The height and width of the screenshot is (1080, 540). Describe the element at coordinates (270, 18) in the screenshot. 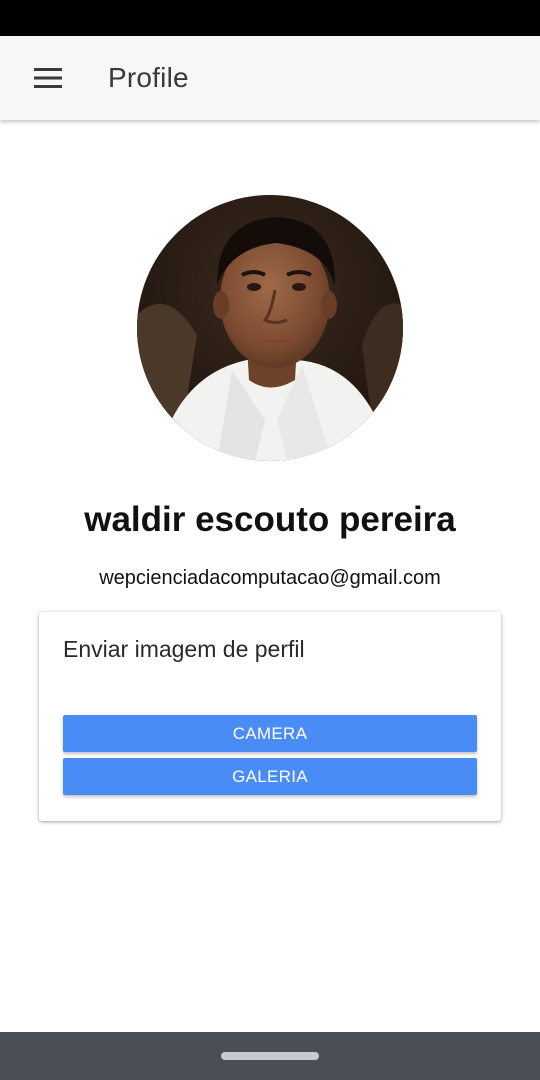

I see `status-bar` at that location.